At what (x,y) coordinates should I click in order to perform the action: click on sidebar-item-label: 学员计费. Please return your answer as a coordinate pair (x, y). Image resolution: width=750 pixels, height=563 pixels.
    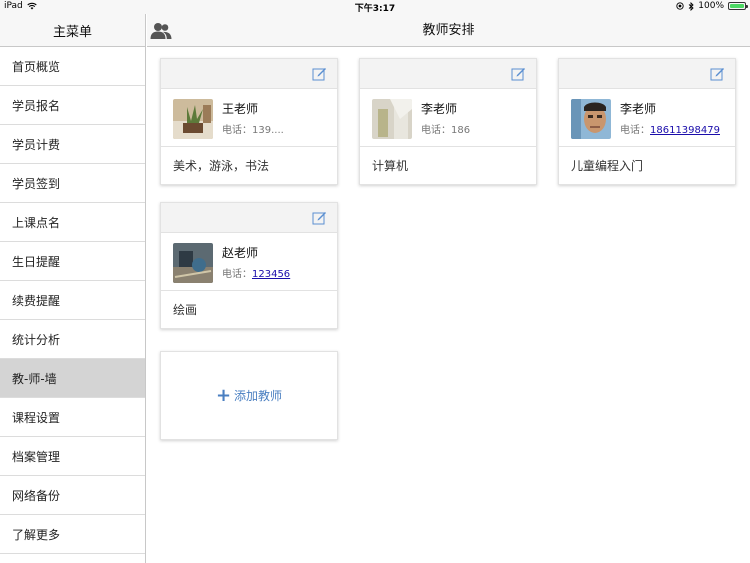
    Looking at the image, I should click on (36, 144).